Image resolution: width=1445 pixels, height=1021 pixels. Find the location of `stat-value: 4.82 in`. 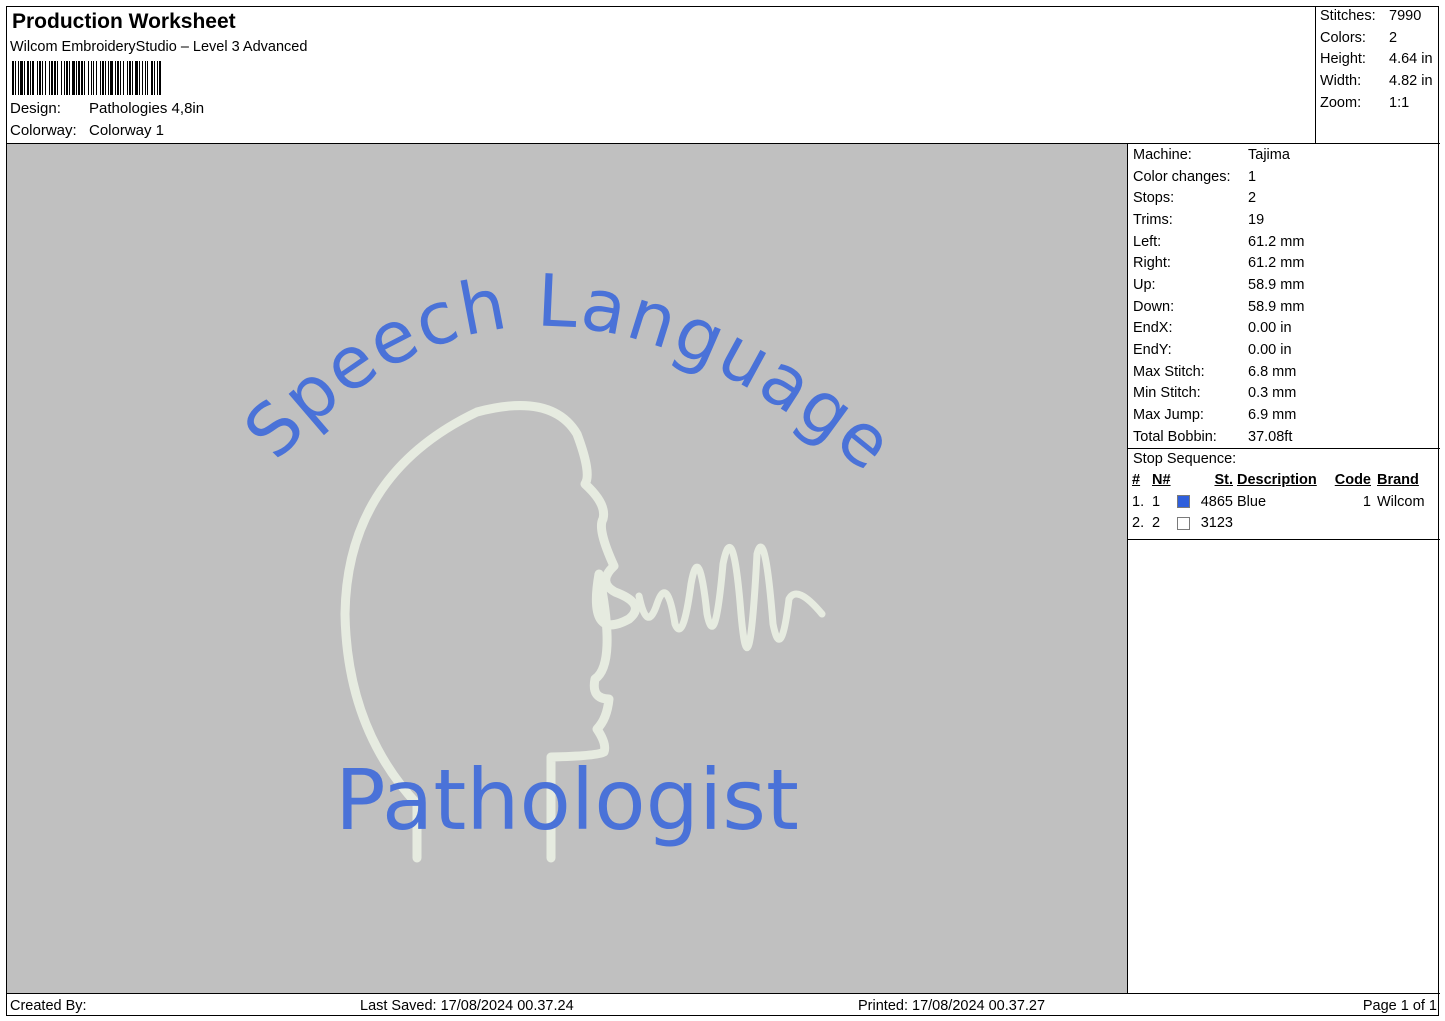

stat-value: 4.82 in is located at coordinates (1411, 81).